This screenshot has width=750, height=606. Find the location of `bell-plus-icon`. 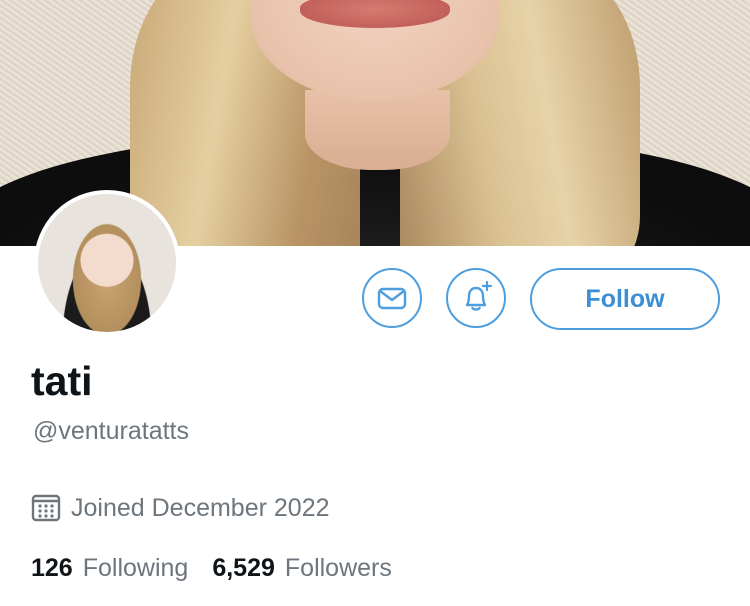

bell-plus-icon is located at coordinates (479, 295).